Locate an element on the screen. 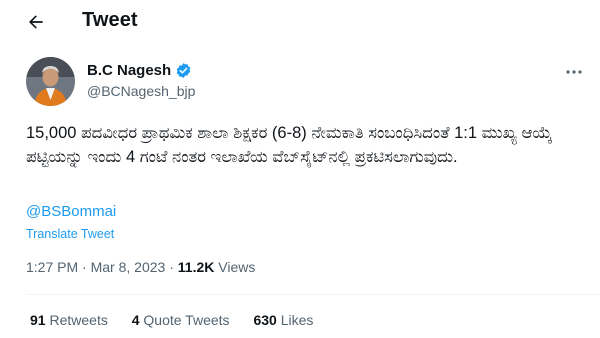  translate-tweet-link: Translate Tweet is located at coordinates (70, 234).